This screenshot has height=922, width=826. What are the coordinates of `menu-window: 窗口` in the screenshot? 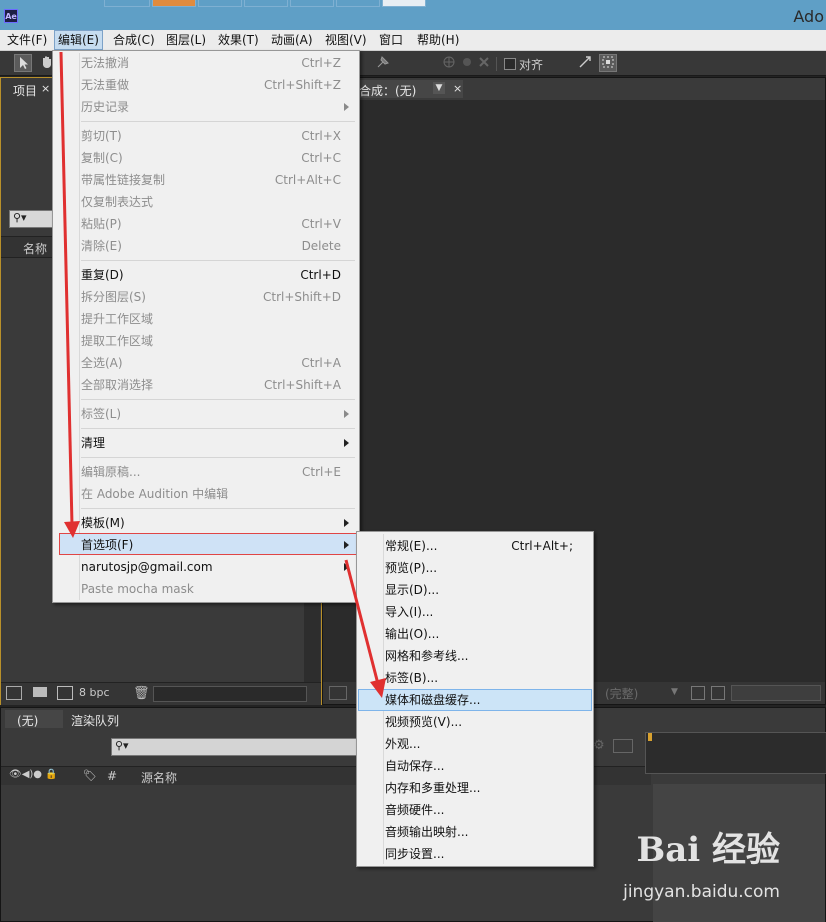 It's located at (391, 40).